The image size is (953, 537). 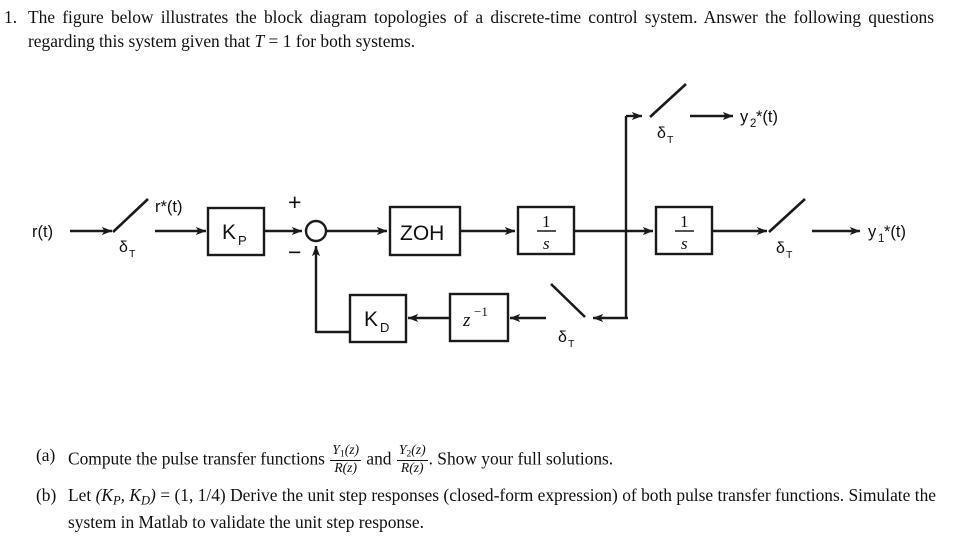 What do you see at coordinates (104, 495) in the screenshot?
I see `gain-params-open: (K` at bounding box center [104, 495].